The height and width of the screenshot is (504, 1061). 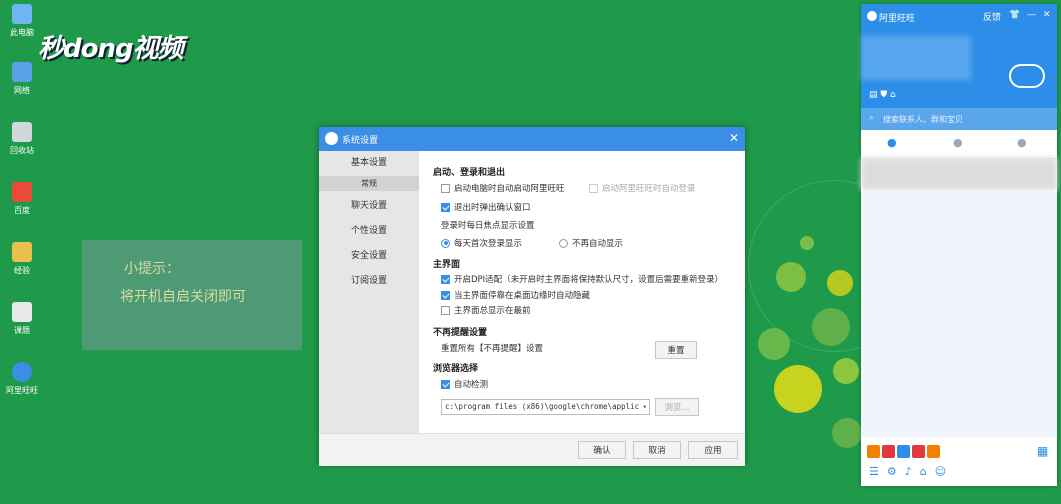 I want to click on search-placeholder: 搜索联系人、群和宝贝, so click(x=923, y=119).